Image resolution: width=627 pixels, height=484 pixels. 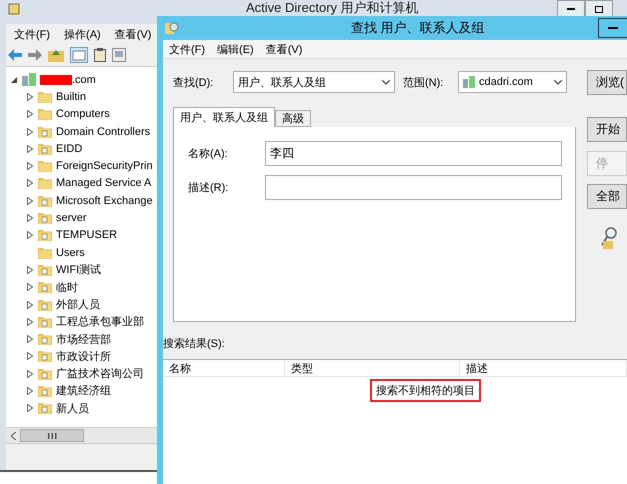 I want to click on tree-item: 市政设计所, so click(x=83, y=356).